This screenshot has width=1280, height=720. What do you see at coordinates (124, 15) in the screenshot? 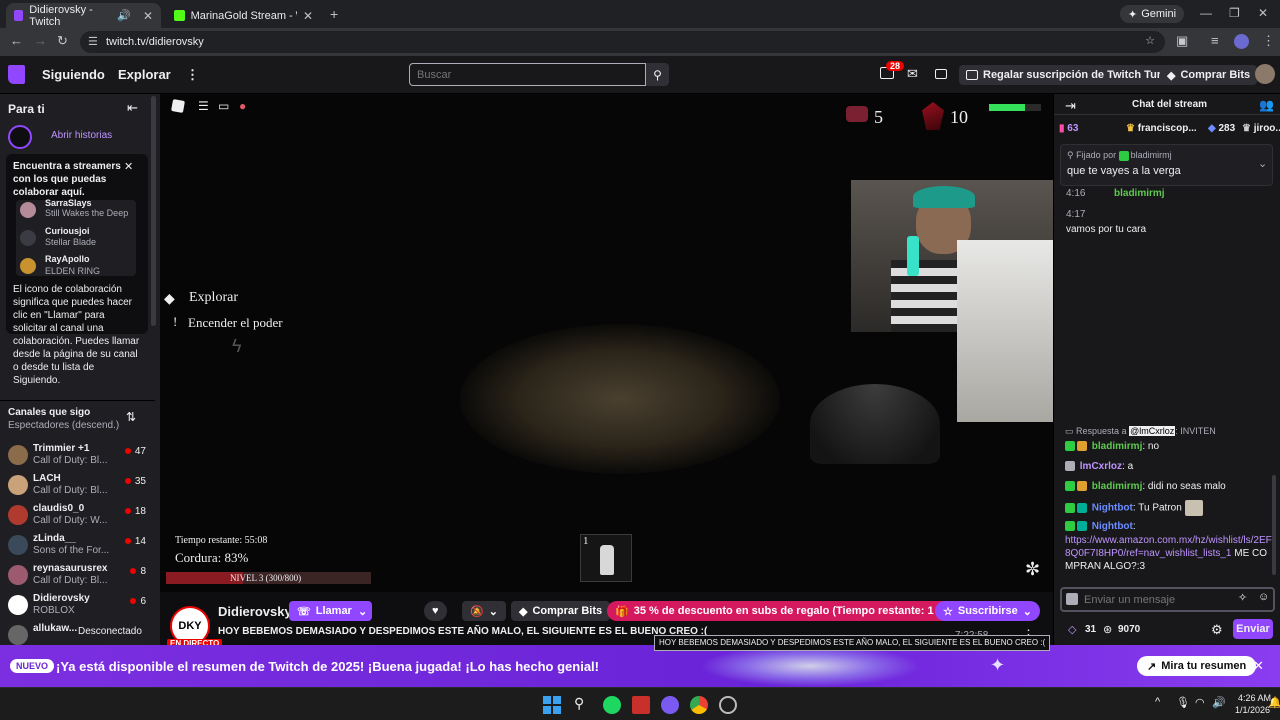
I see `speaker-icon: 🔊` at bounding box center [124, 15].